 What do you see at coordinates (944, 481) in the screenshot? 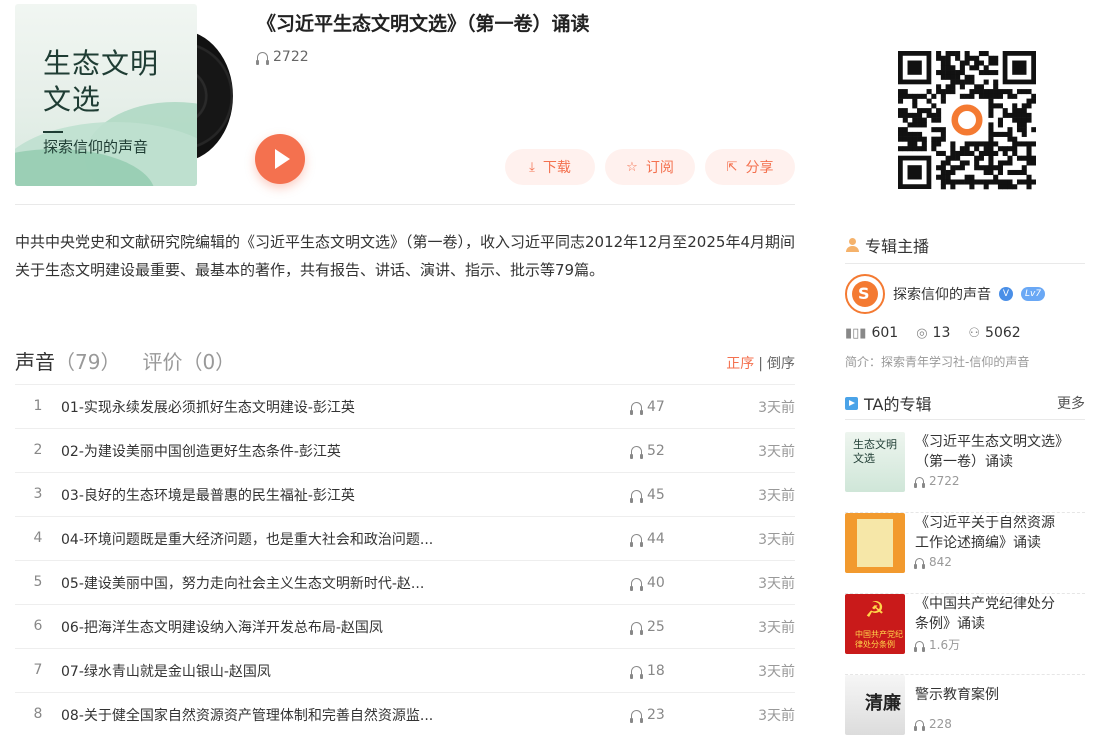
I see `ta-album-play-count-value: 2722` at bounding box center [944, 481].